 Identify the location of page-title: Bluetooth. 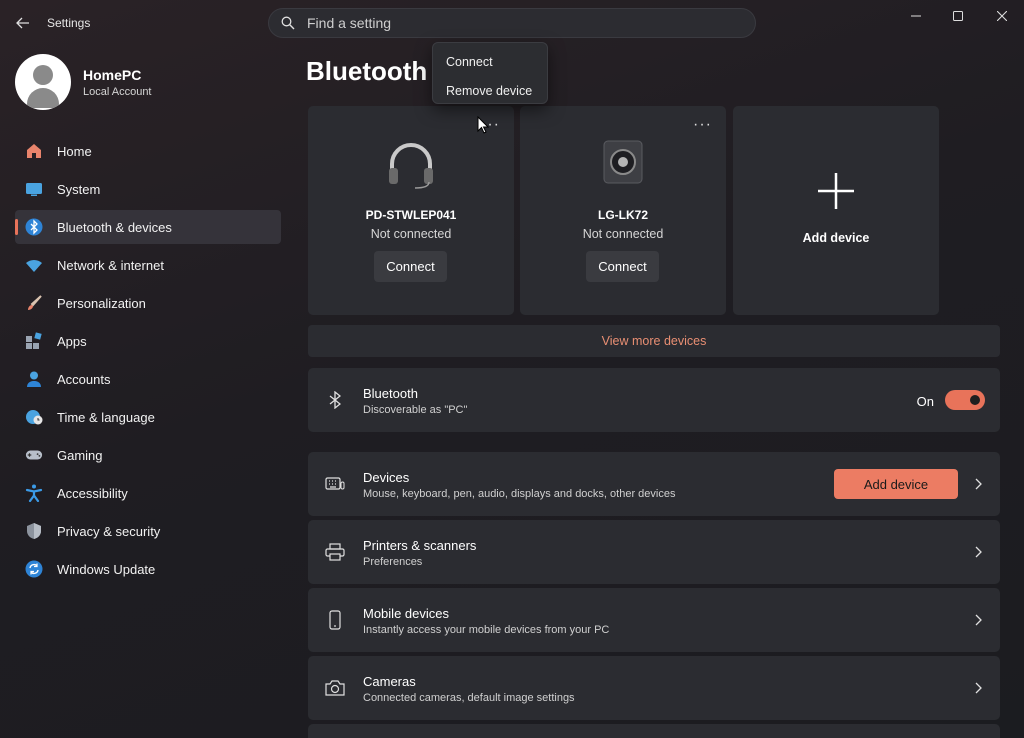
(367, 71).